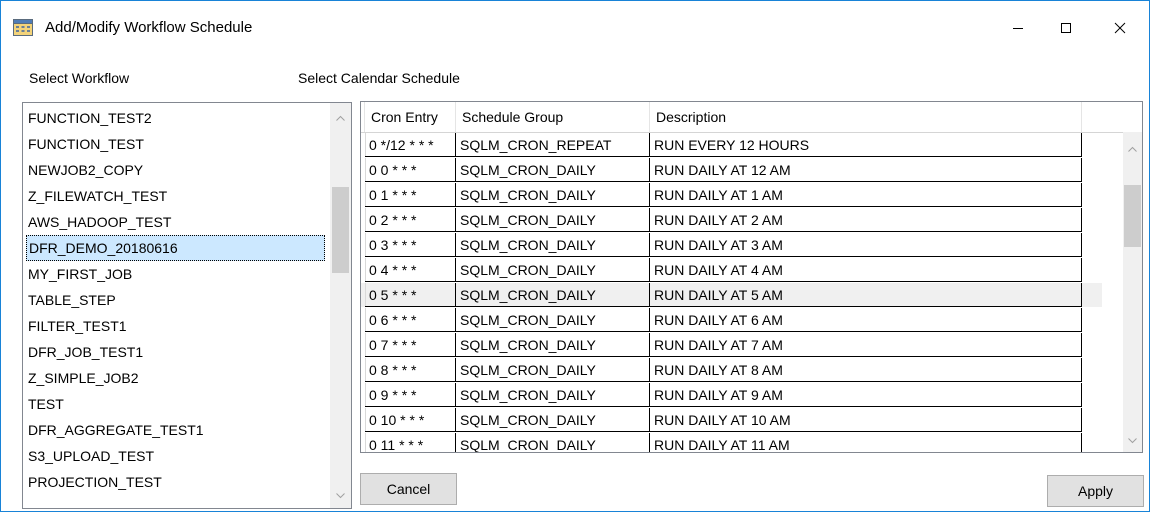  Describe the element at coordinates (410, 245) in the screenshot. I see `cron-entry-cell: 0 3 * * *` at that location.